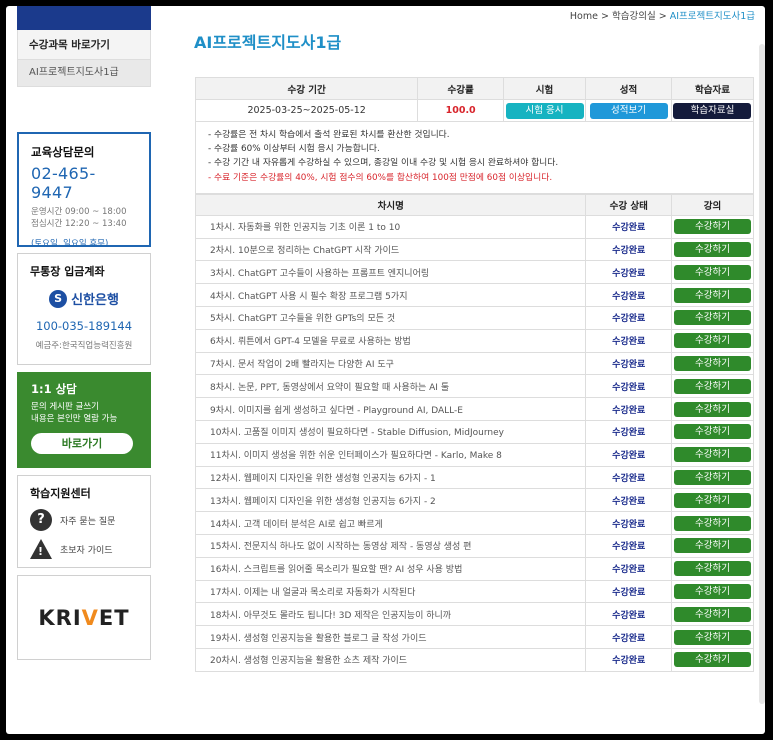 This screenshot has height=740, width=773. I want to click on table-row: 1차시. 자동화를 위한 인공지능 기초 이론 1 to 10 수강완료 수강하기, so click(474, 226).